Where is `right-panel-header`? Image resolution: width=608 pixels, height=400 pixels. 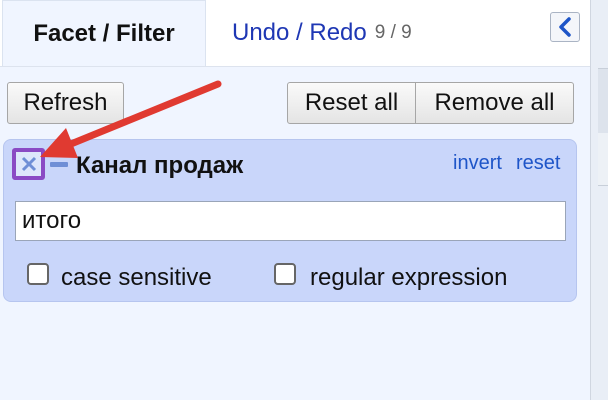 right-panel-header is located at coordinates (603, 101).